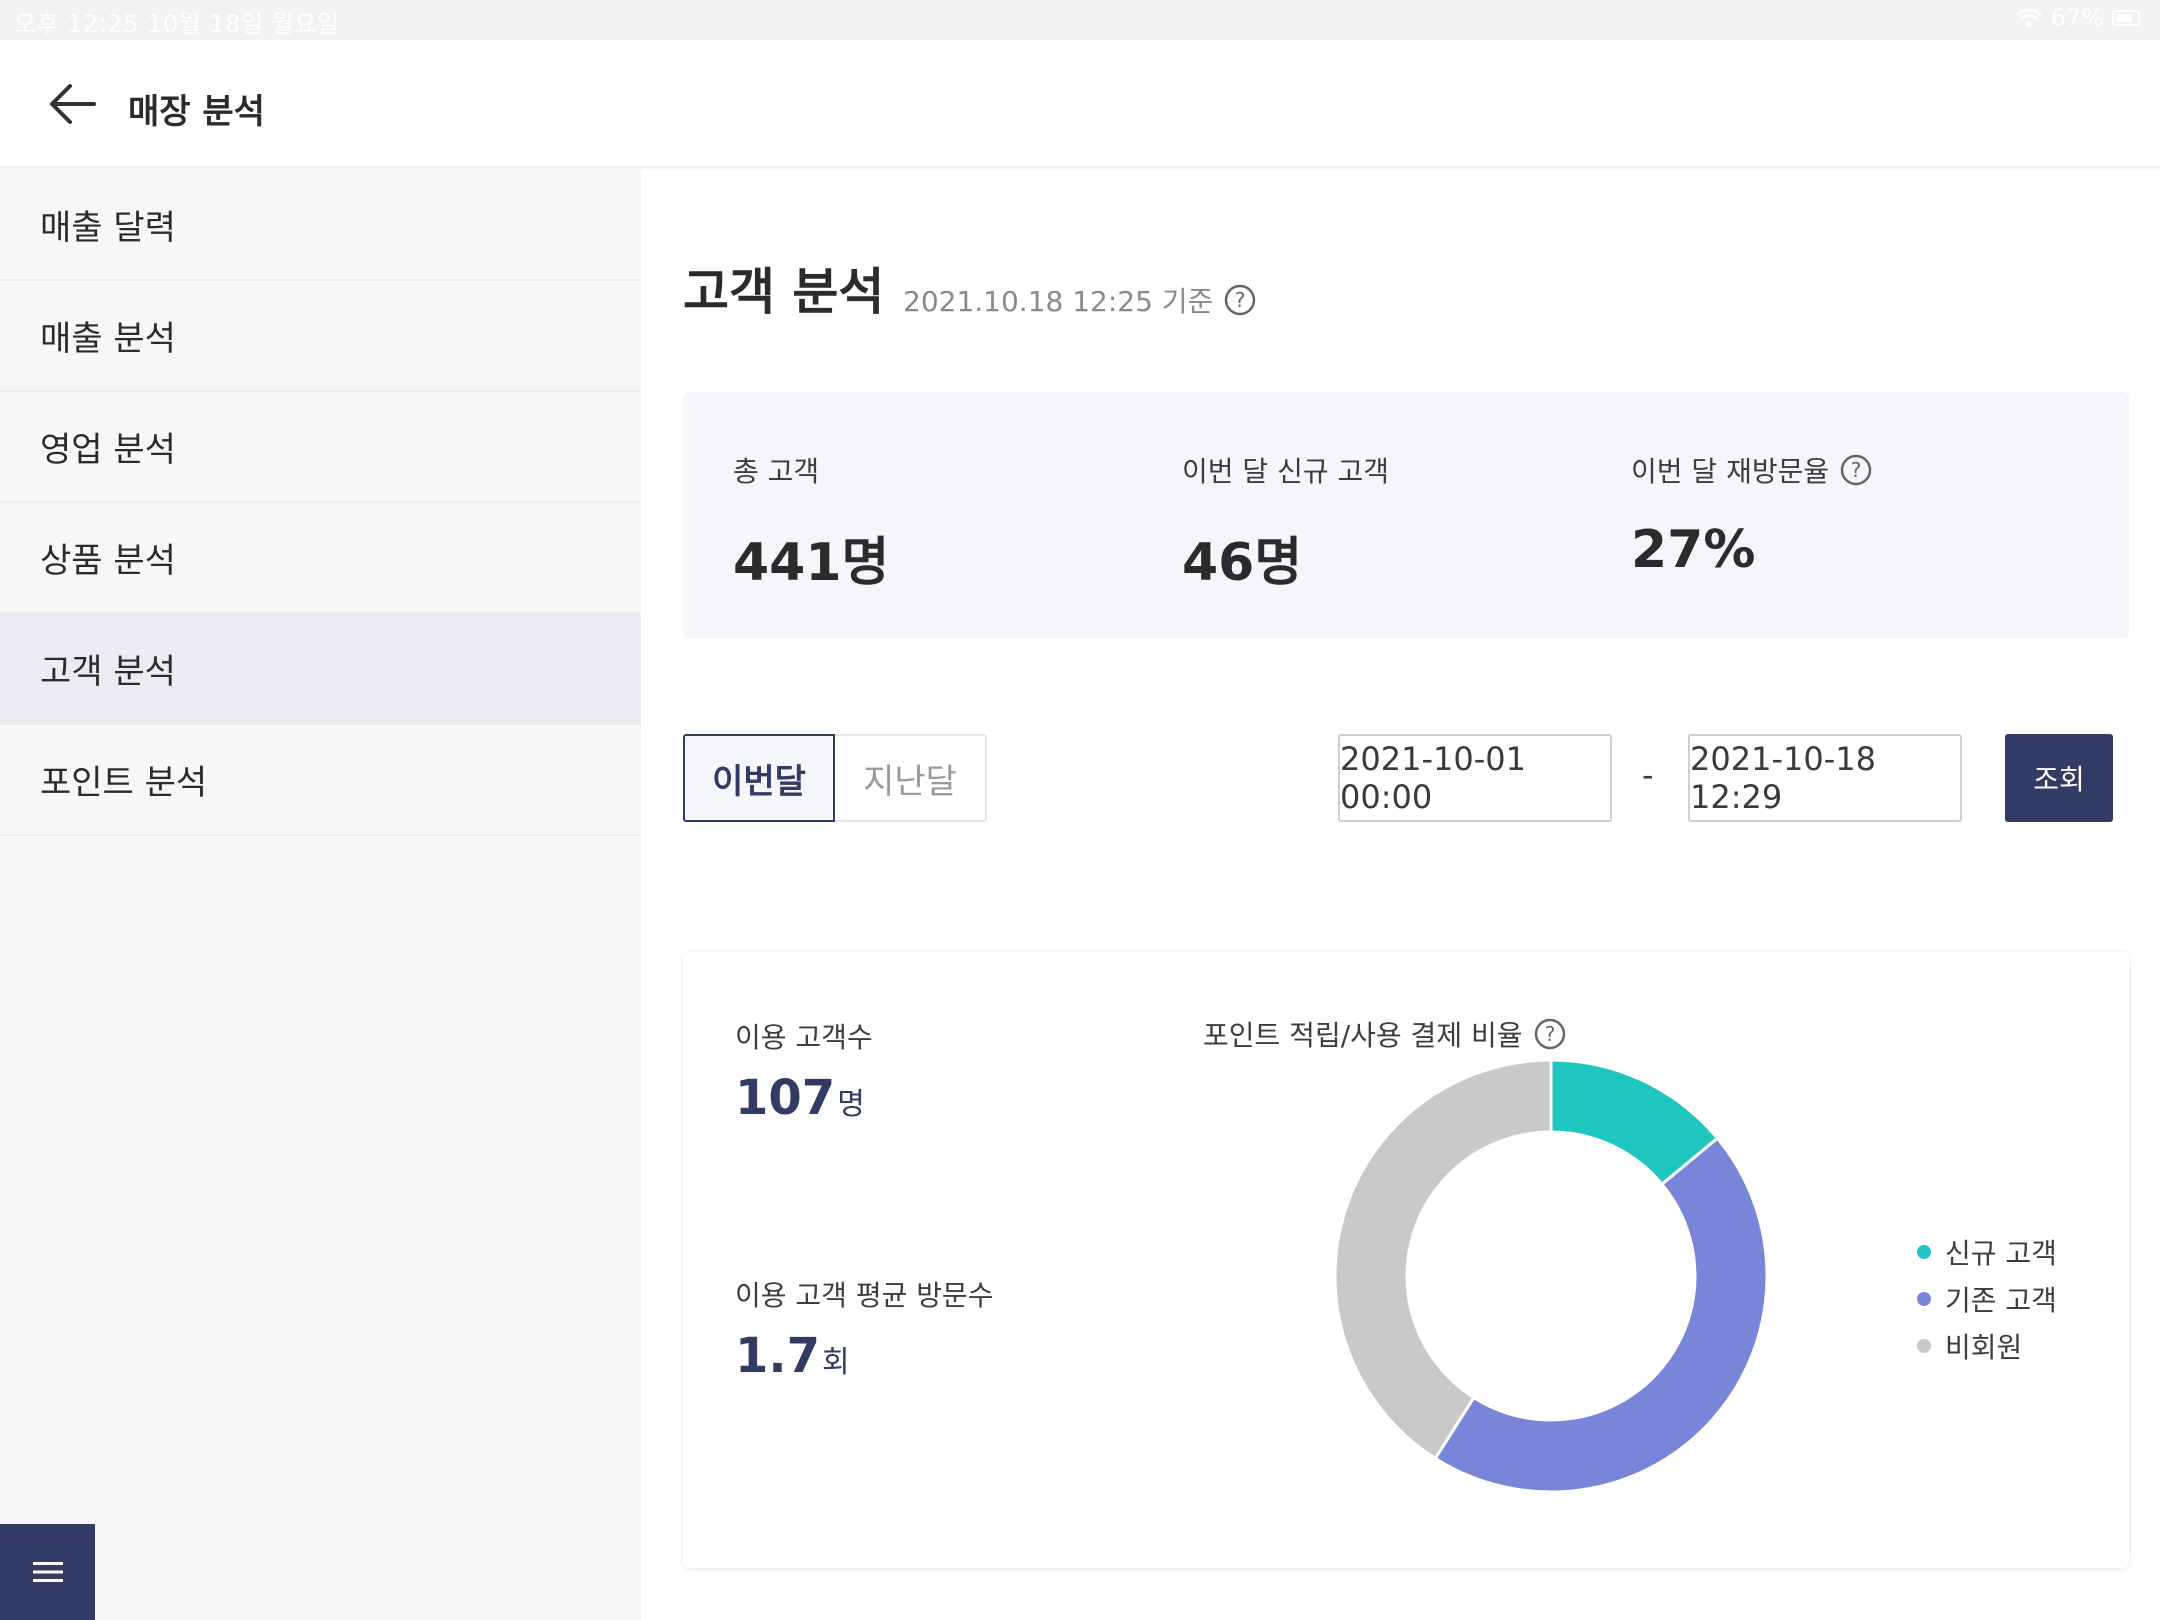 The image size is (2160, 1620). I want to click on legend-dot-existing, so click(1924, 1298).